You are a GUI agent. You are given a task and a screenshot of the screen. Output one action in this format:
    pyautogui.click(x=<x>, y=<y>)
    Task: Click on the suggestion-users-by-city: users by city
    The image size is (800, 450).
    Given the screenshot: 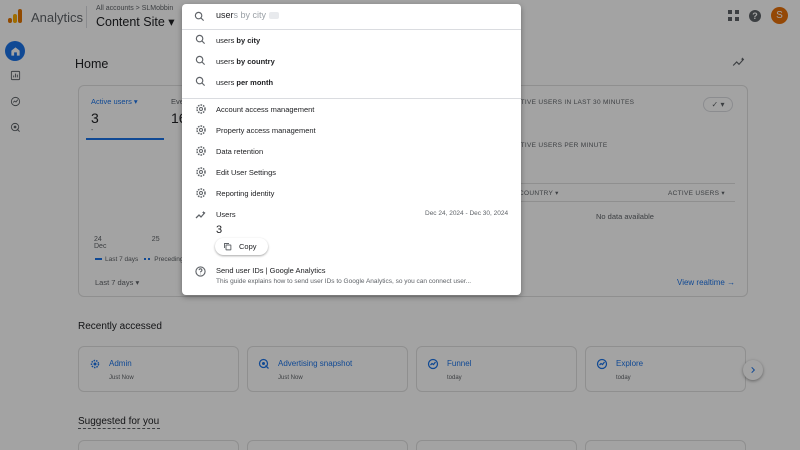 What is the action you would take?
    pyautogui.click(x=351, y=40)
    